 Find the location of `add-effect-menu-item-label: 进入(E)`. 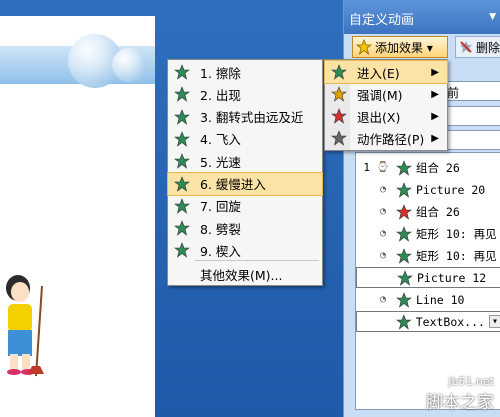

add-effect-menu-item-label: 进入(E) is located at coordinates (378, 73).